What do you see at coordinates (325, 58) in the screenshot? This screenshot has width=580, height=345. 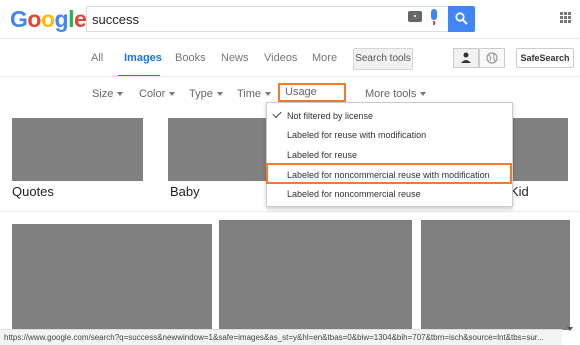 I see `tab-more-label: More` at bounding box center [325, 58].